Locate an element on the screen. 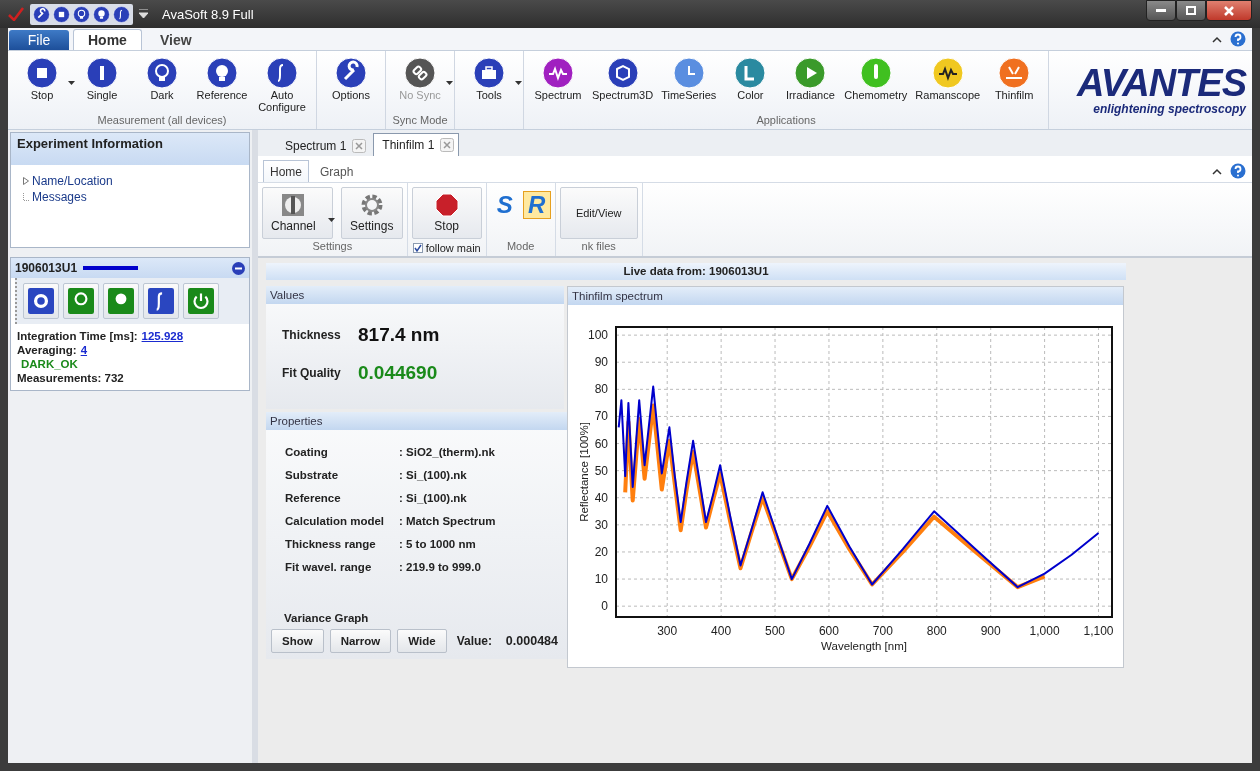 This screenshot has height=771, width=1260. expand-icon is located at coordinates (26, 181).